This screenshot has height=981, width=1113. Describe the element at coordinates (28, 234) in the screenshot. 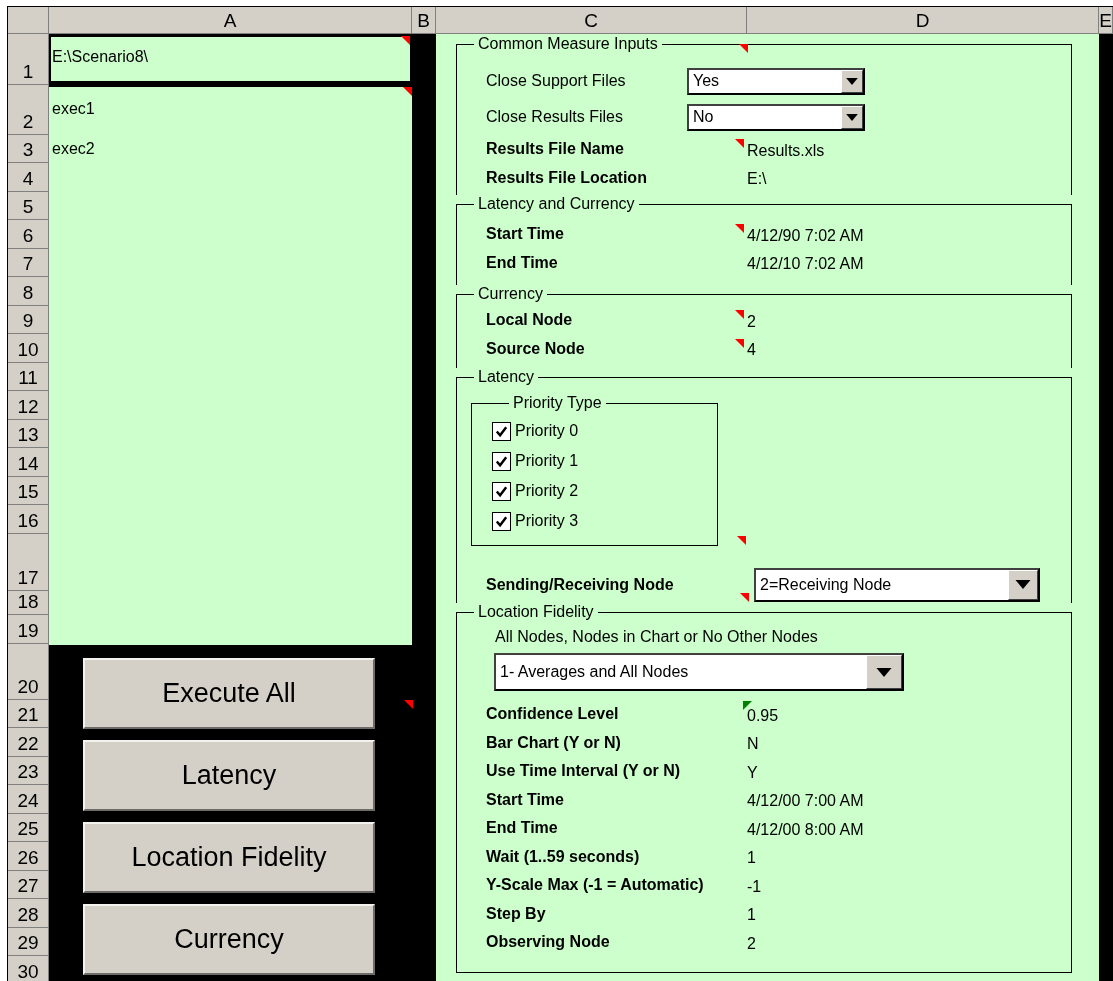

I see `row-header: 6` at that location.